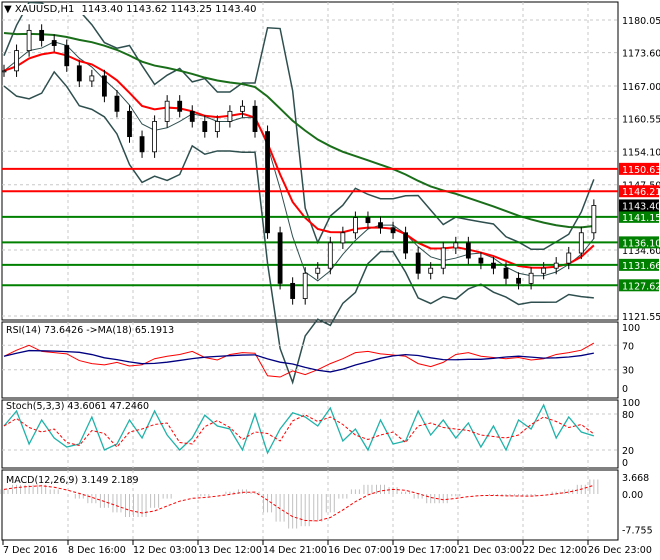  What do you see at coordinates (641, 170) in the screenshot?
I see `level-price-label: 1150.63` at bounding box center [641, 170].